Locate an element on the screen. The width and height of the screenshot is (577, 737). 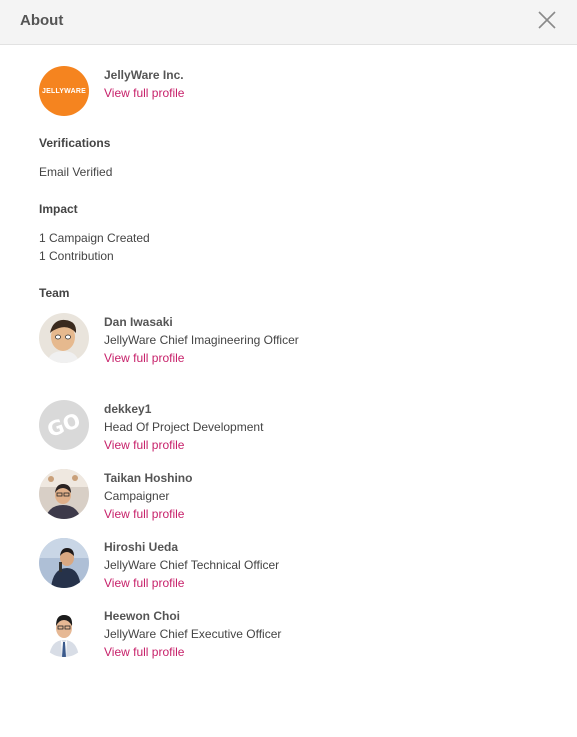
modal-header: About is located at coordinates (288, 22).